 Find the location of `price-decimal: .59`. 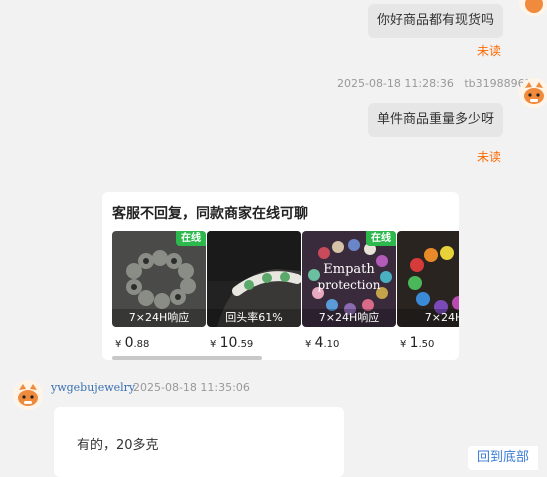

price-decimal: .59 is located at coordinates (245, 344).